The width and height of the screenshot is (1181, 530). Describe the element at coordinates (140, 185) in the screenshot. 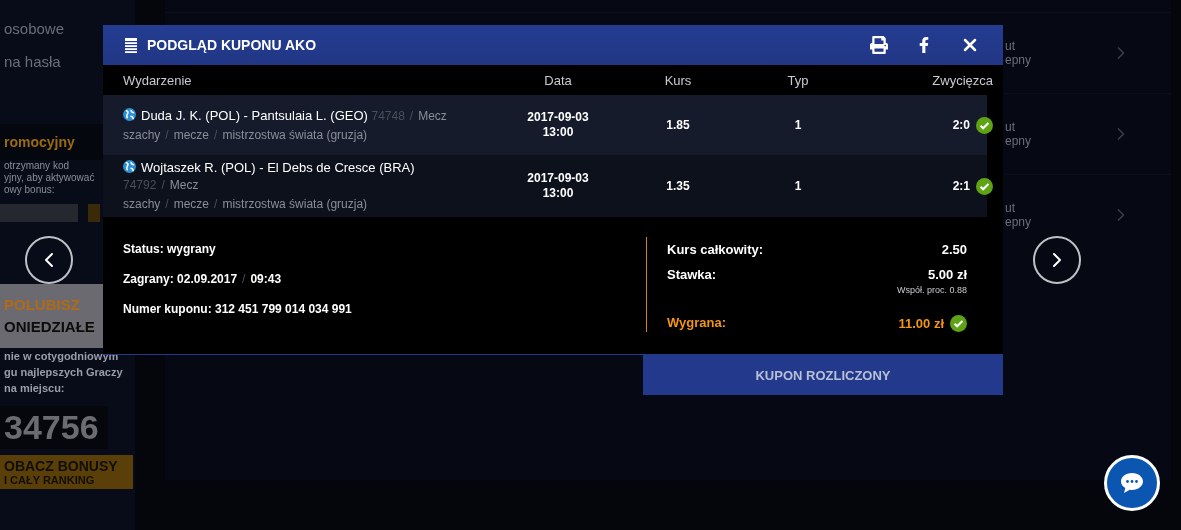

I see `event-id: 74792` at that location.